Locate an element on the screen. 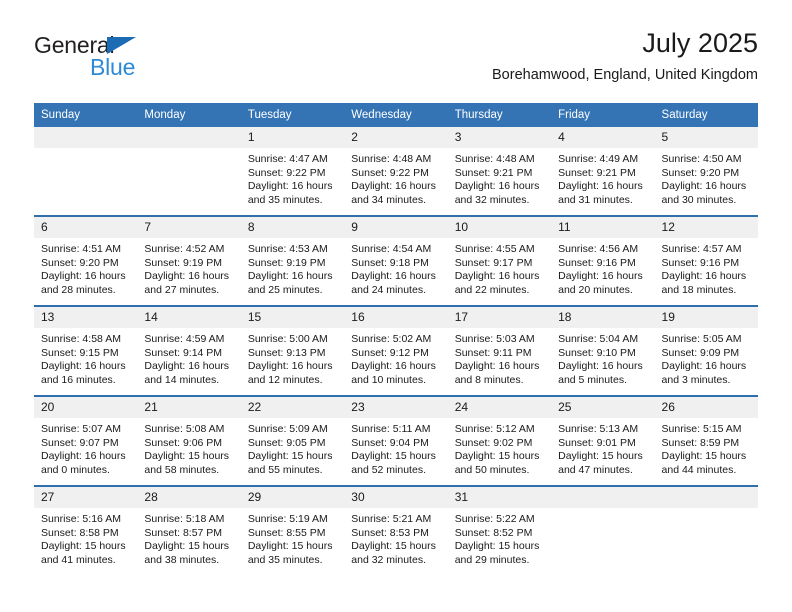 The width and height of the screenshot is (792, 612). day-number: 19 is located at coordinates (706, 317).